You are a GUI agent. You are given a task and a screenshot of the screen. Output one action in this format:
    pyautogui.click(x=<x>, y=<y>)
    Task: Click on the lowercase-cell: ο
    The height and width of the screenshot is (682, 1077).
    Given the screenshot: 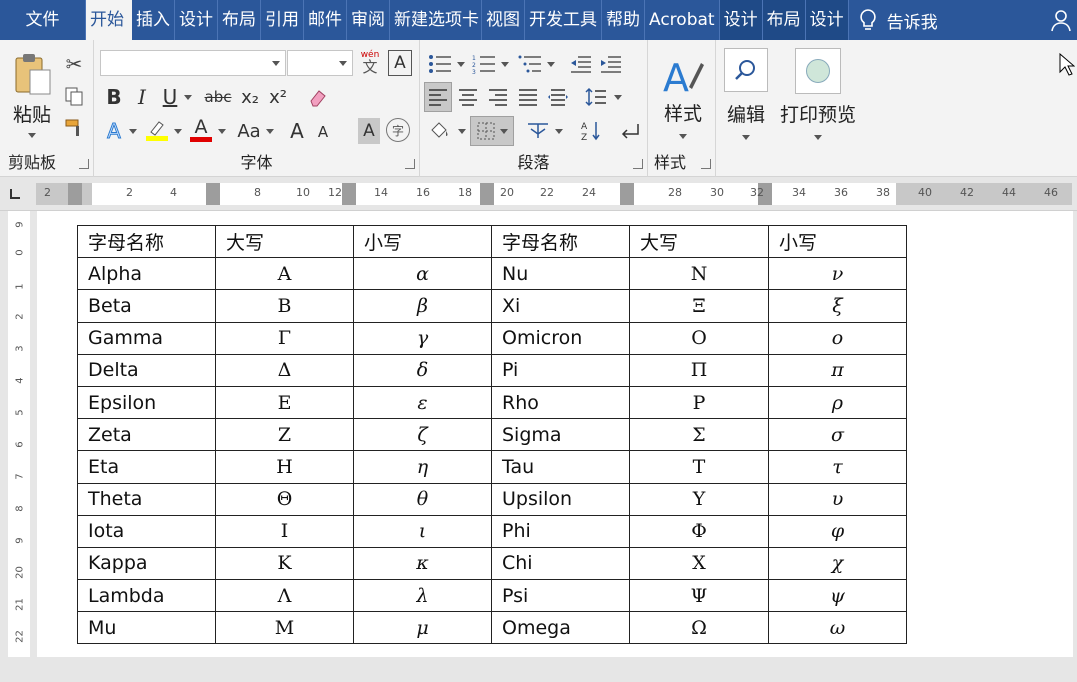 What is the action you would take?
    pyautogui.click(x=837, y=338)
    